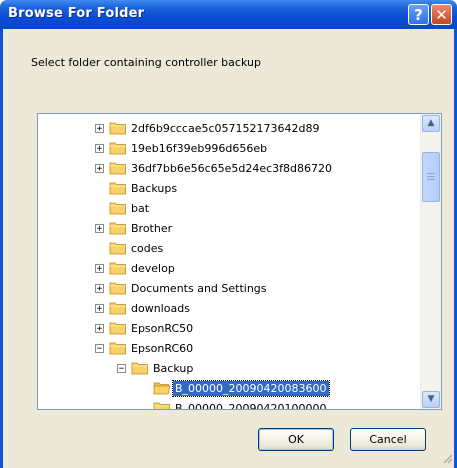 This screenshot has width=457, height=468. What do you see at coordinates (418, 14) in the screenshot?
I see `help-button: ?` at bounding box center [418, 14].